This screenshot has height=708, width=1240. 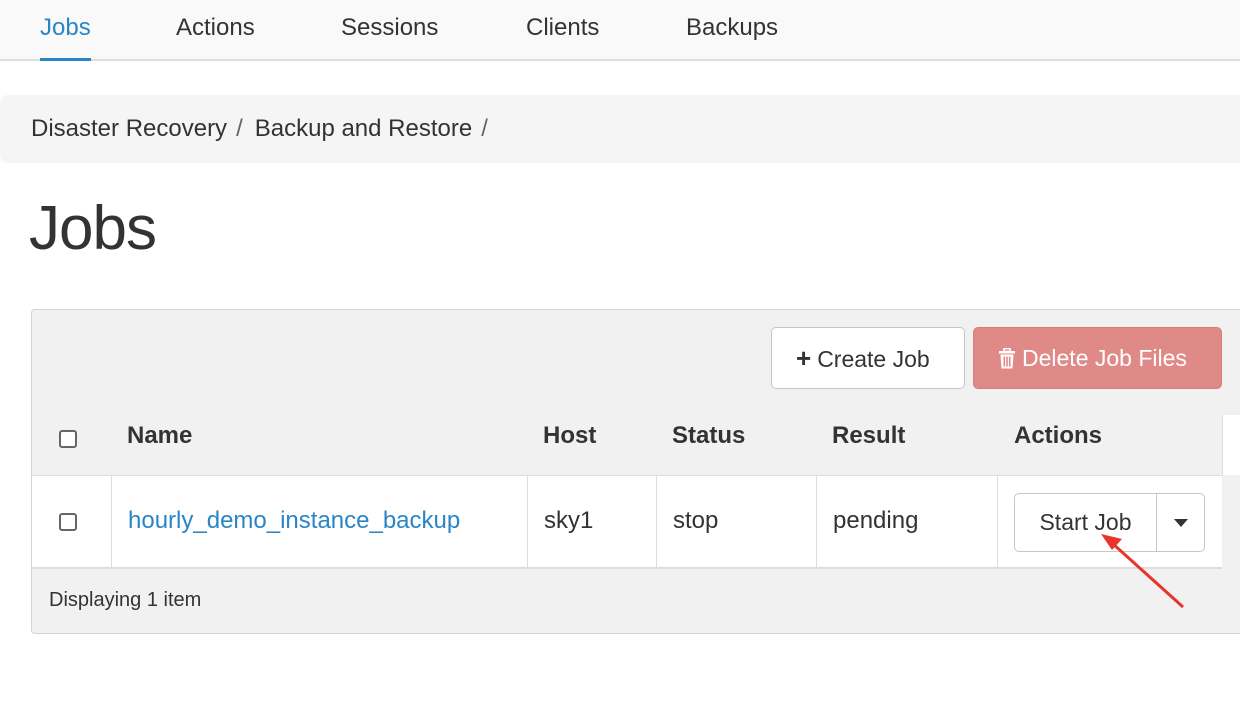 What do you see at coordinates (1058, 435) in the screenshot?
I see `column-header-actions: Actions` at bounding box center [1058, 435].